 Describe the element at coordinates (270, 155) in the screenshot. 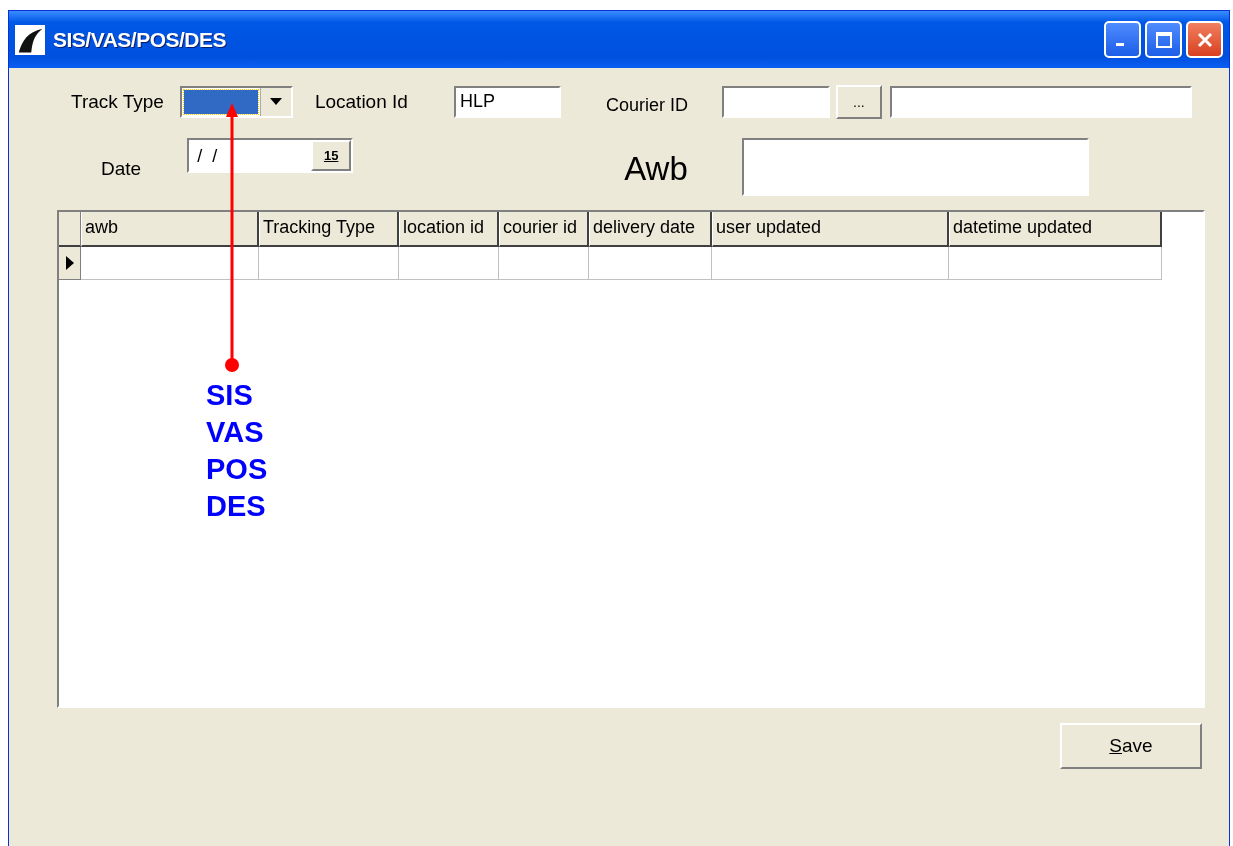

I see `date-field: / / 15` at that location.